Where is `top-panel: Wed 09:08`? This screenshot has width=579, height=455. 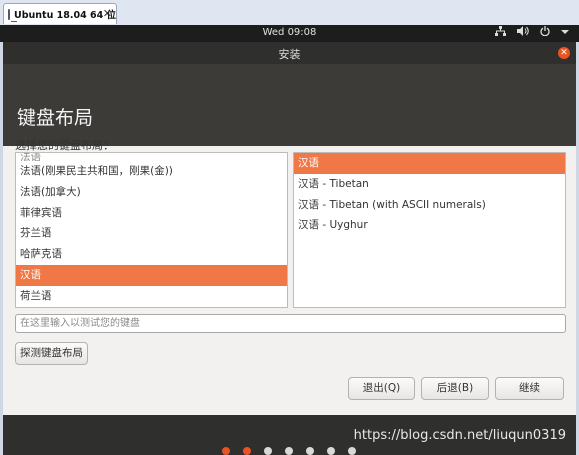
top-panel: Wed 09:08 is located at coordinates (289, 33).